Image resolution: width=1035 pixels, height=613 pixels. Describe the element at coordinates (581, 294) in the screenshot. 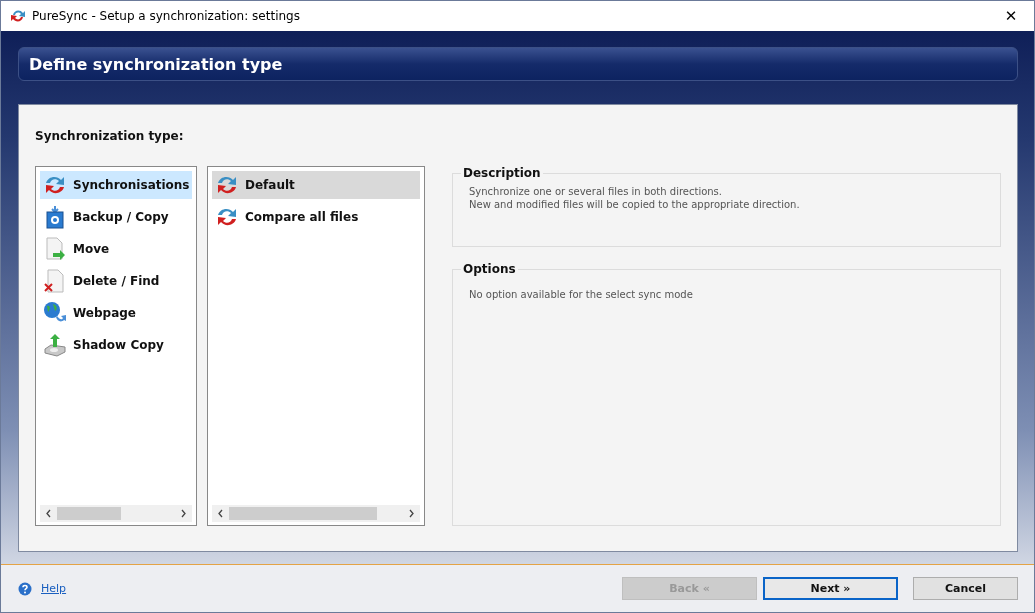

I see `options-text: No option available for the select sync mode` at that location.